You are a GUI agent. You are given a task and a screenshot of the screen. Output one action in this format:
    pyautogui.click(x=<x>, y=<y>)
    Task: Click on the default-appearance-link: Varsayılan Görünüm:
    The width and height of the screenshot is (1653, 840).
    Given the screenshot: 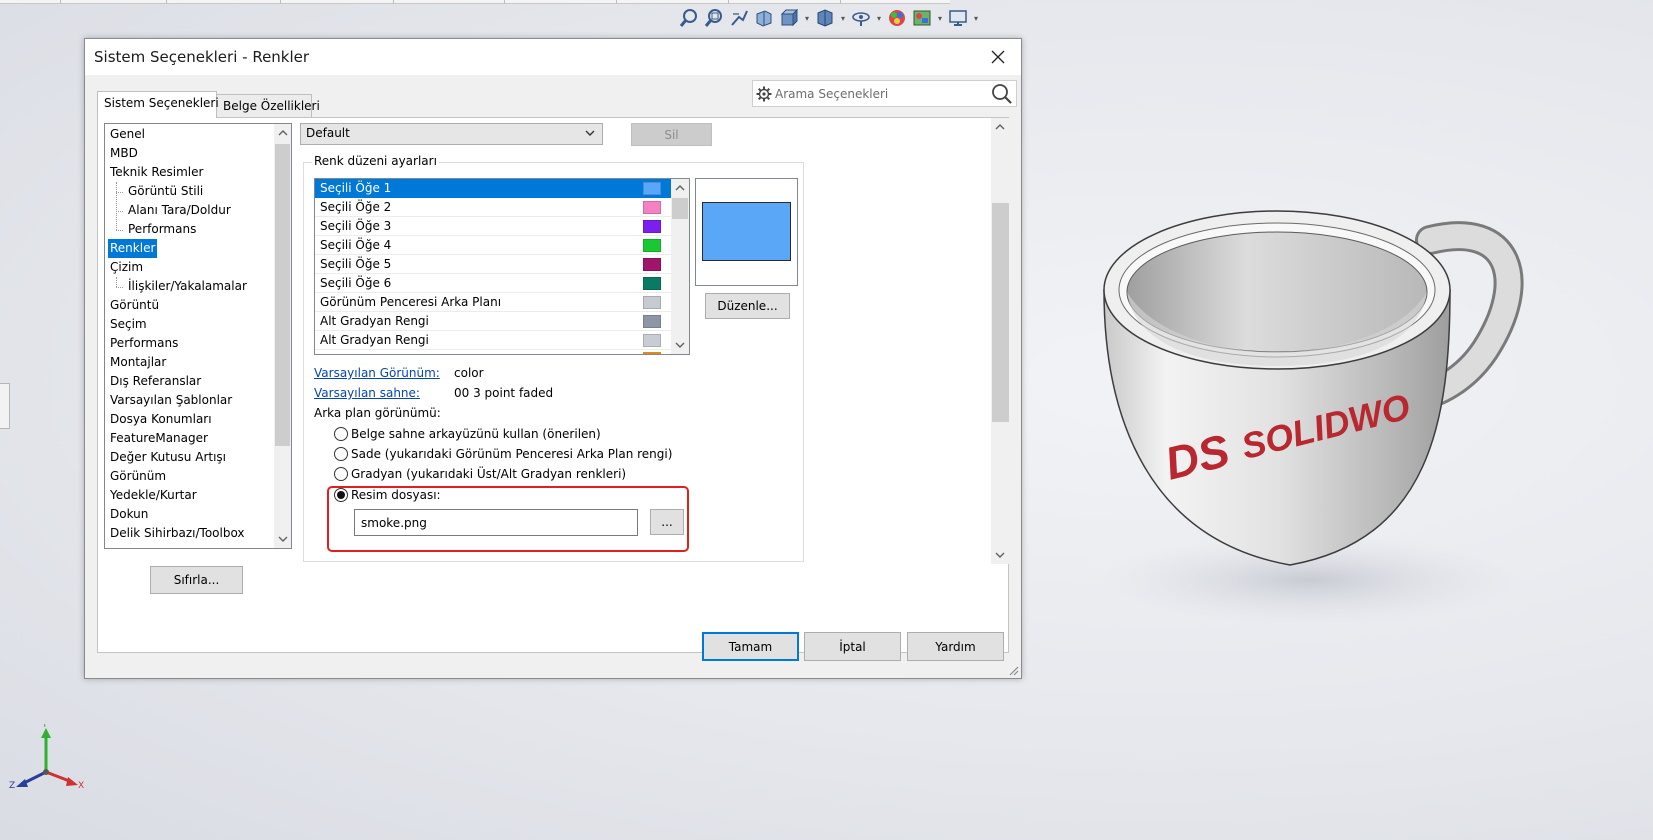 What is the action you would take?
    pyautogui.click(x=377, y=373)
    